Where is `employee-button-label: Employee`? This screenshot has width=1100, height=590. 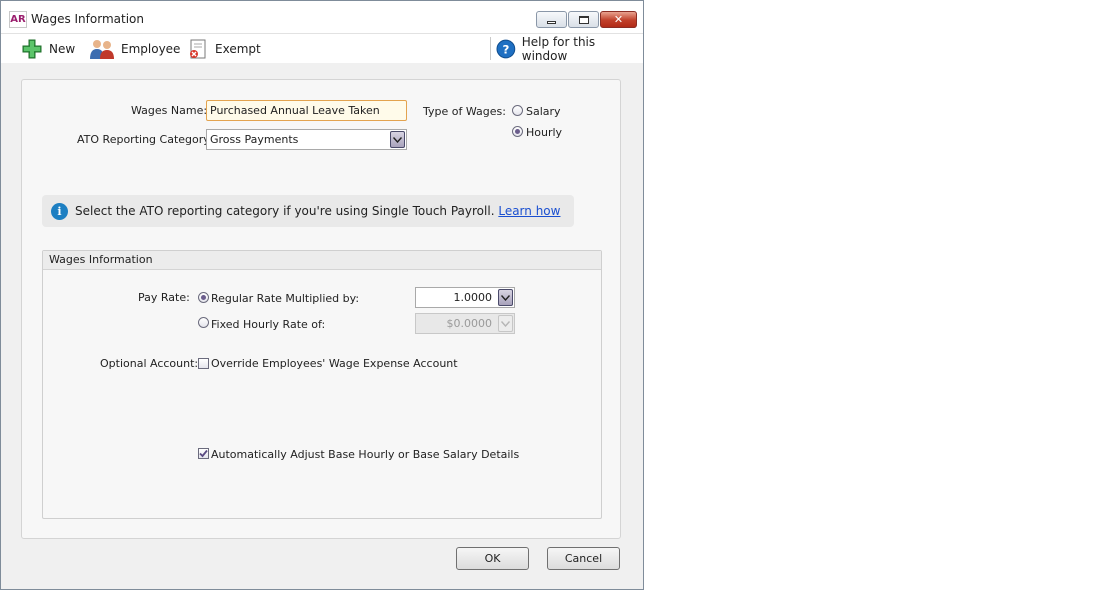
employee-button-label: Employee is located at coordinates (151, 49).